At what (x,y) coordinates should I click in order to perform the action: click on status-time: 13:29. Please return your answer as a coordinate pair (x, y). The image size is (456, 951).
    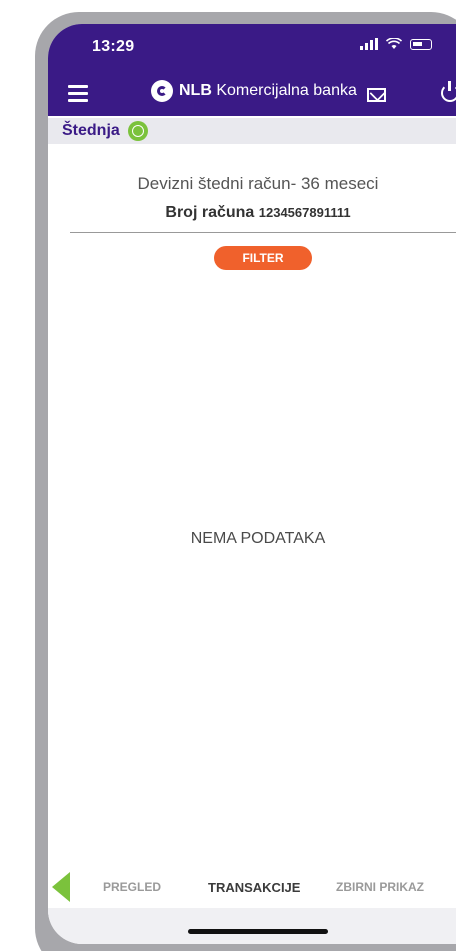
    Looking at the image, I should click on (113, 46).